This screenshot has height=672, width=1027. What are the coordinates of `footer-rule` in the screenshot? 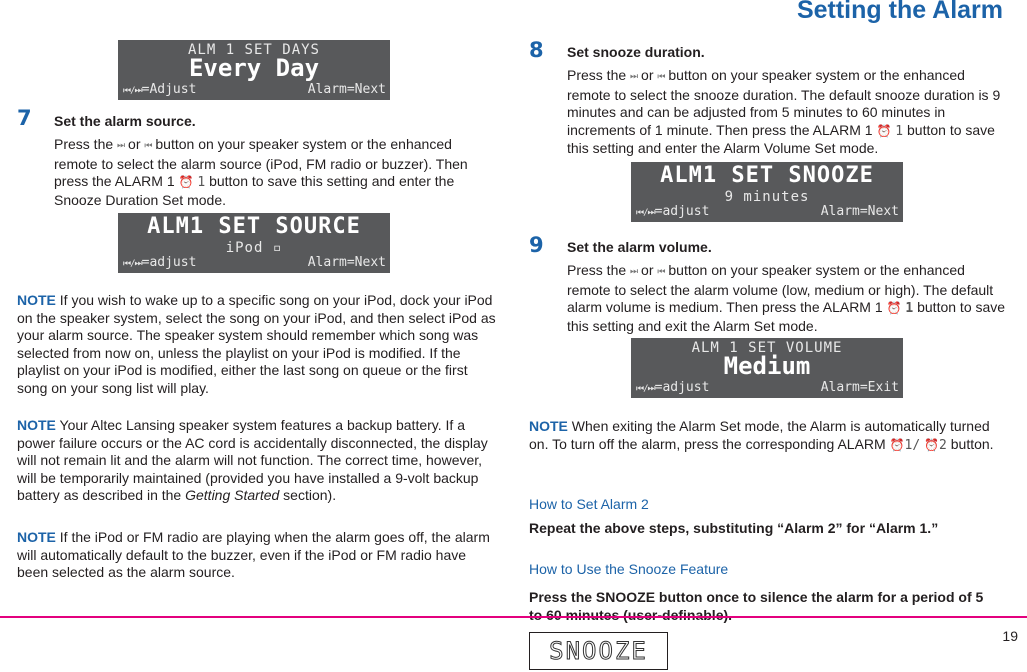 It's located at (513, 617).